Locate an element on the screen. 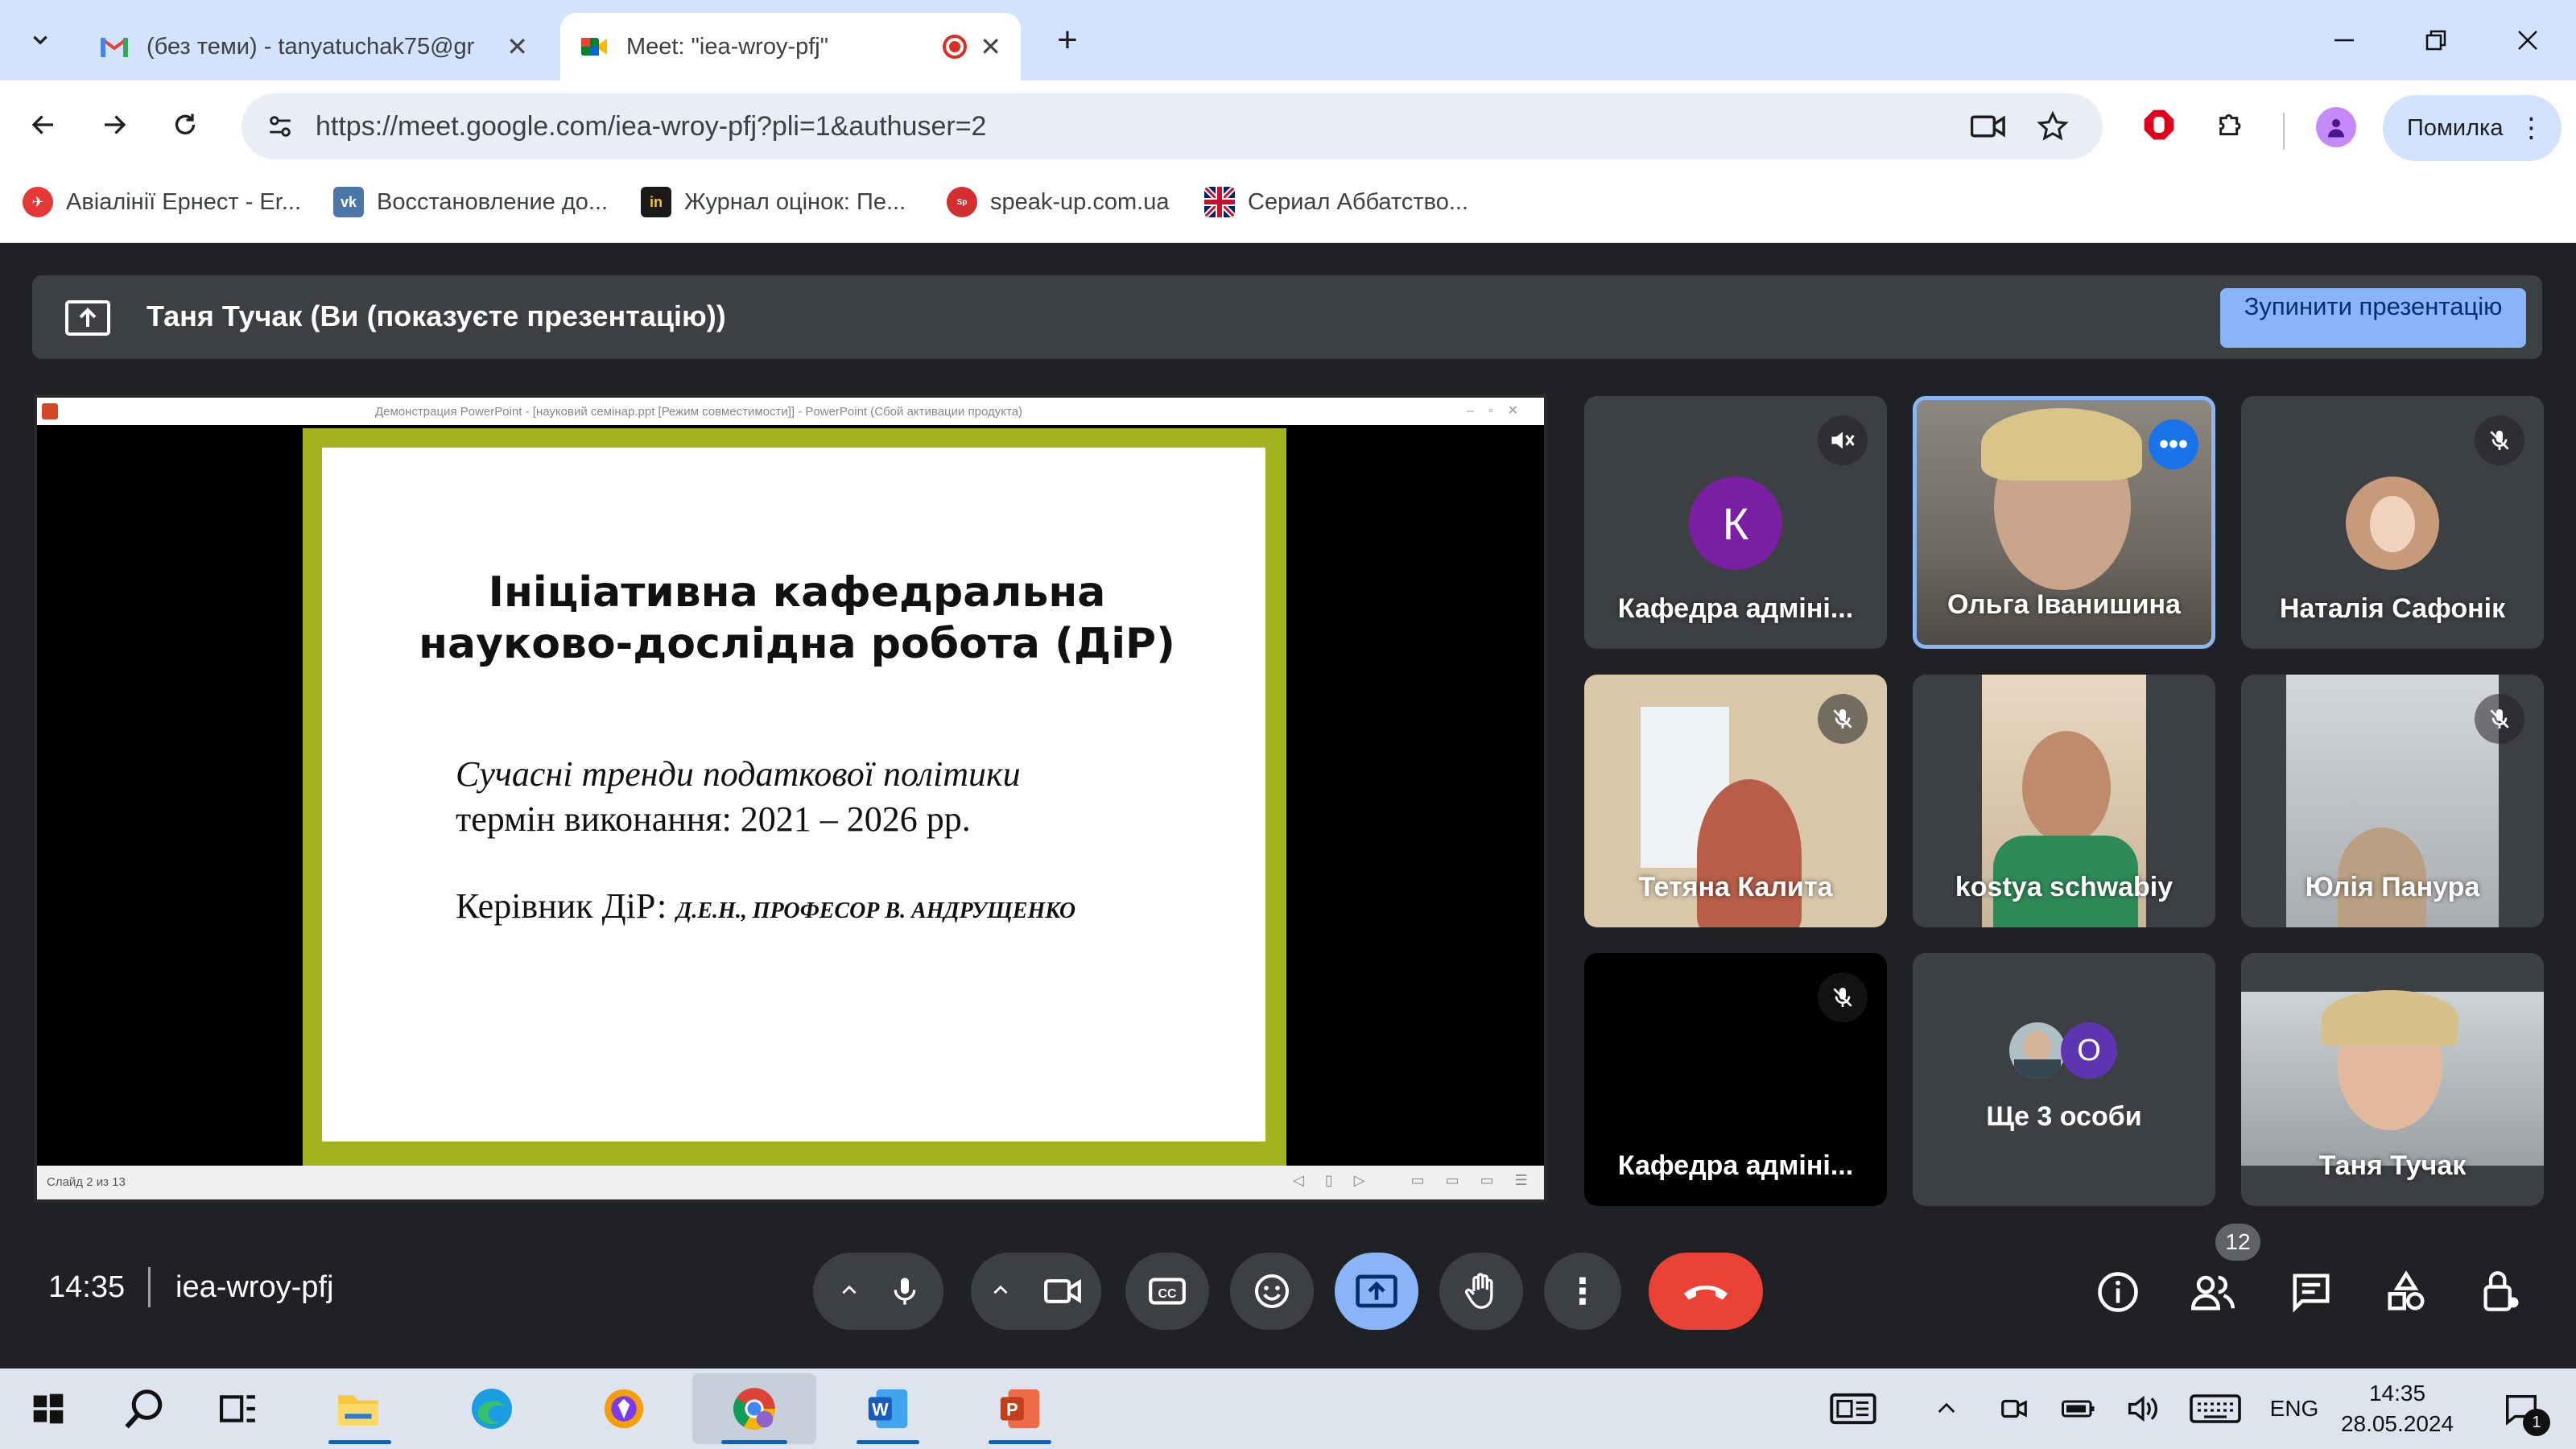  participant-tile: Юлія Панура is located at coordinates (2392, 801).